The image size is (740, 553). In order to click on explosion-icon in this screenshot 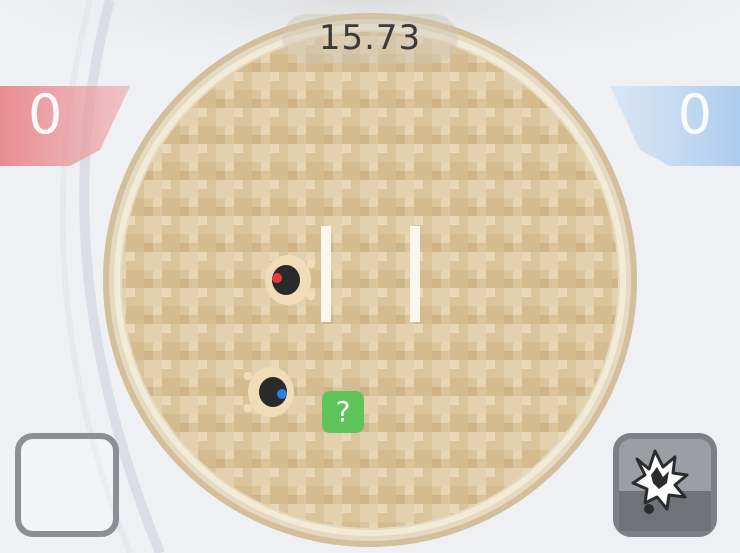, I will do `click(665, 490)`.